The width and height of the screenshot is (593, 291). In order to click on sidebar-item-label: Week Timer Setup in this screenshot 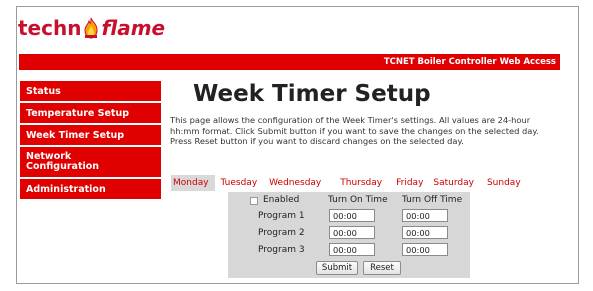, I will do `click(75, 135)`.